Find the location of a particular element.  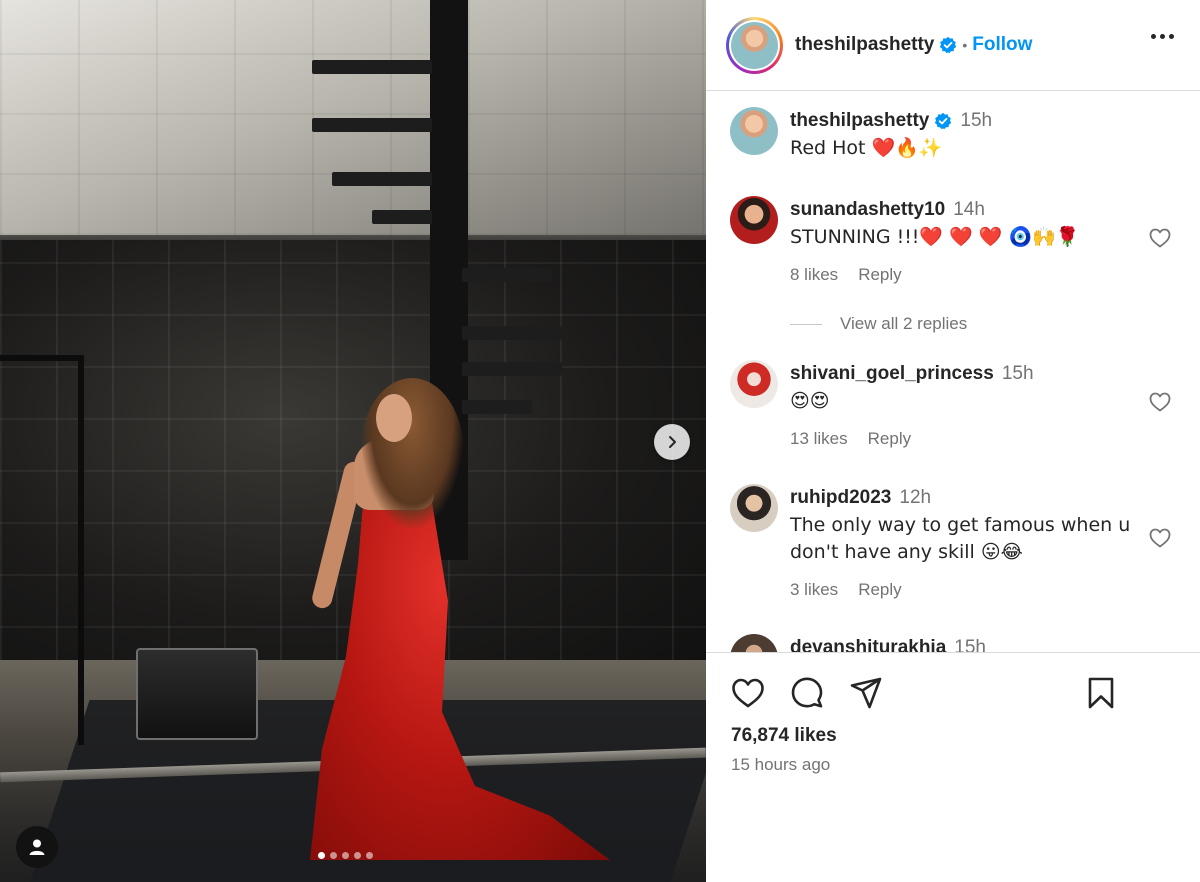

caption-time: 15h is located at coordinates (976, 121).